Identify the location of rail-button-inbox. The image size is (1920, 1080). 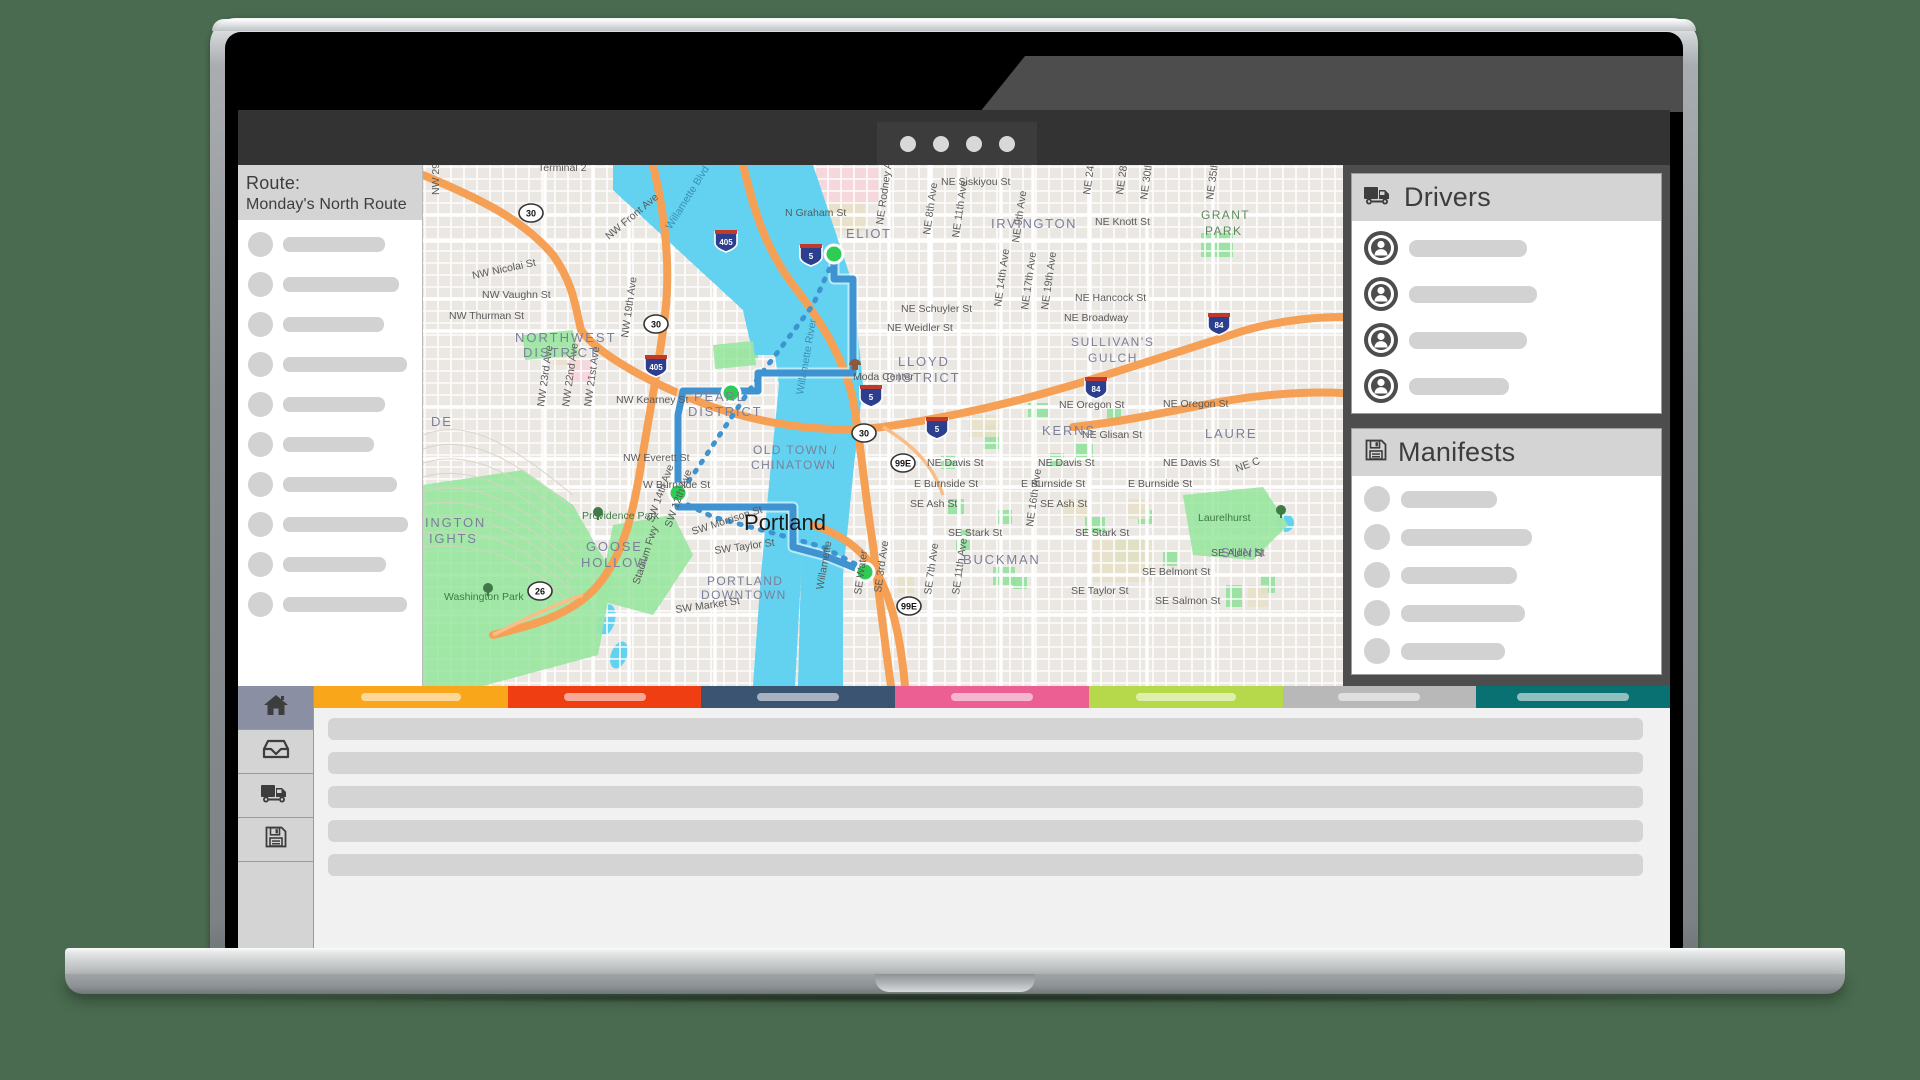
(275, 752).